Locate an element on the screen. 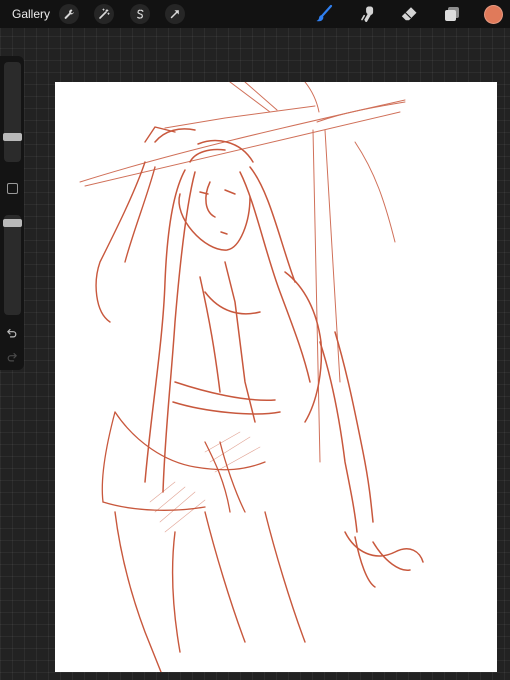 The width and height of the screenshot is (510, 680). gallery-button: Gallery is located at coordinates (31, 14).